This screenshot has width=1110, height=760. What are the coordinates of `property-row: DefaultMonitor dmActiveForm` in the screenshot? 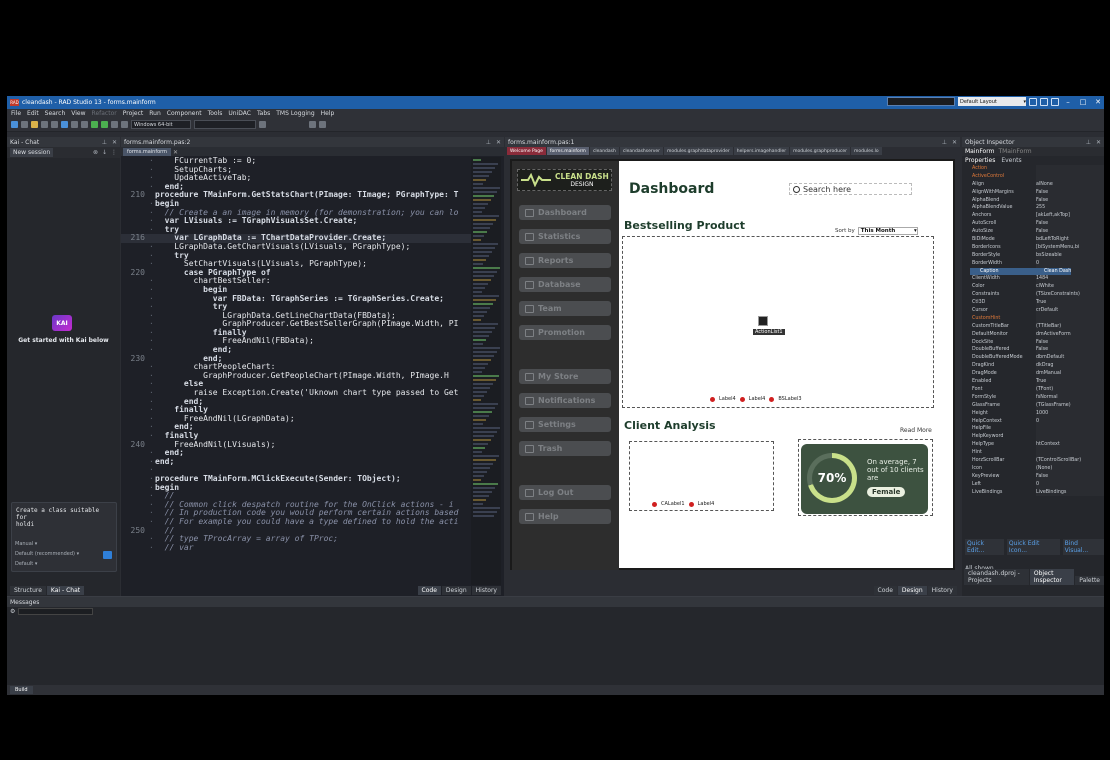 It's located at (1033, 334).